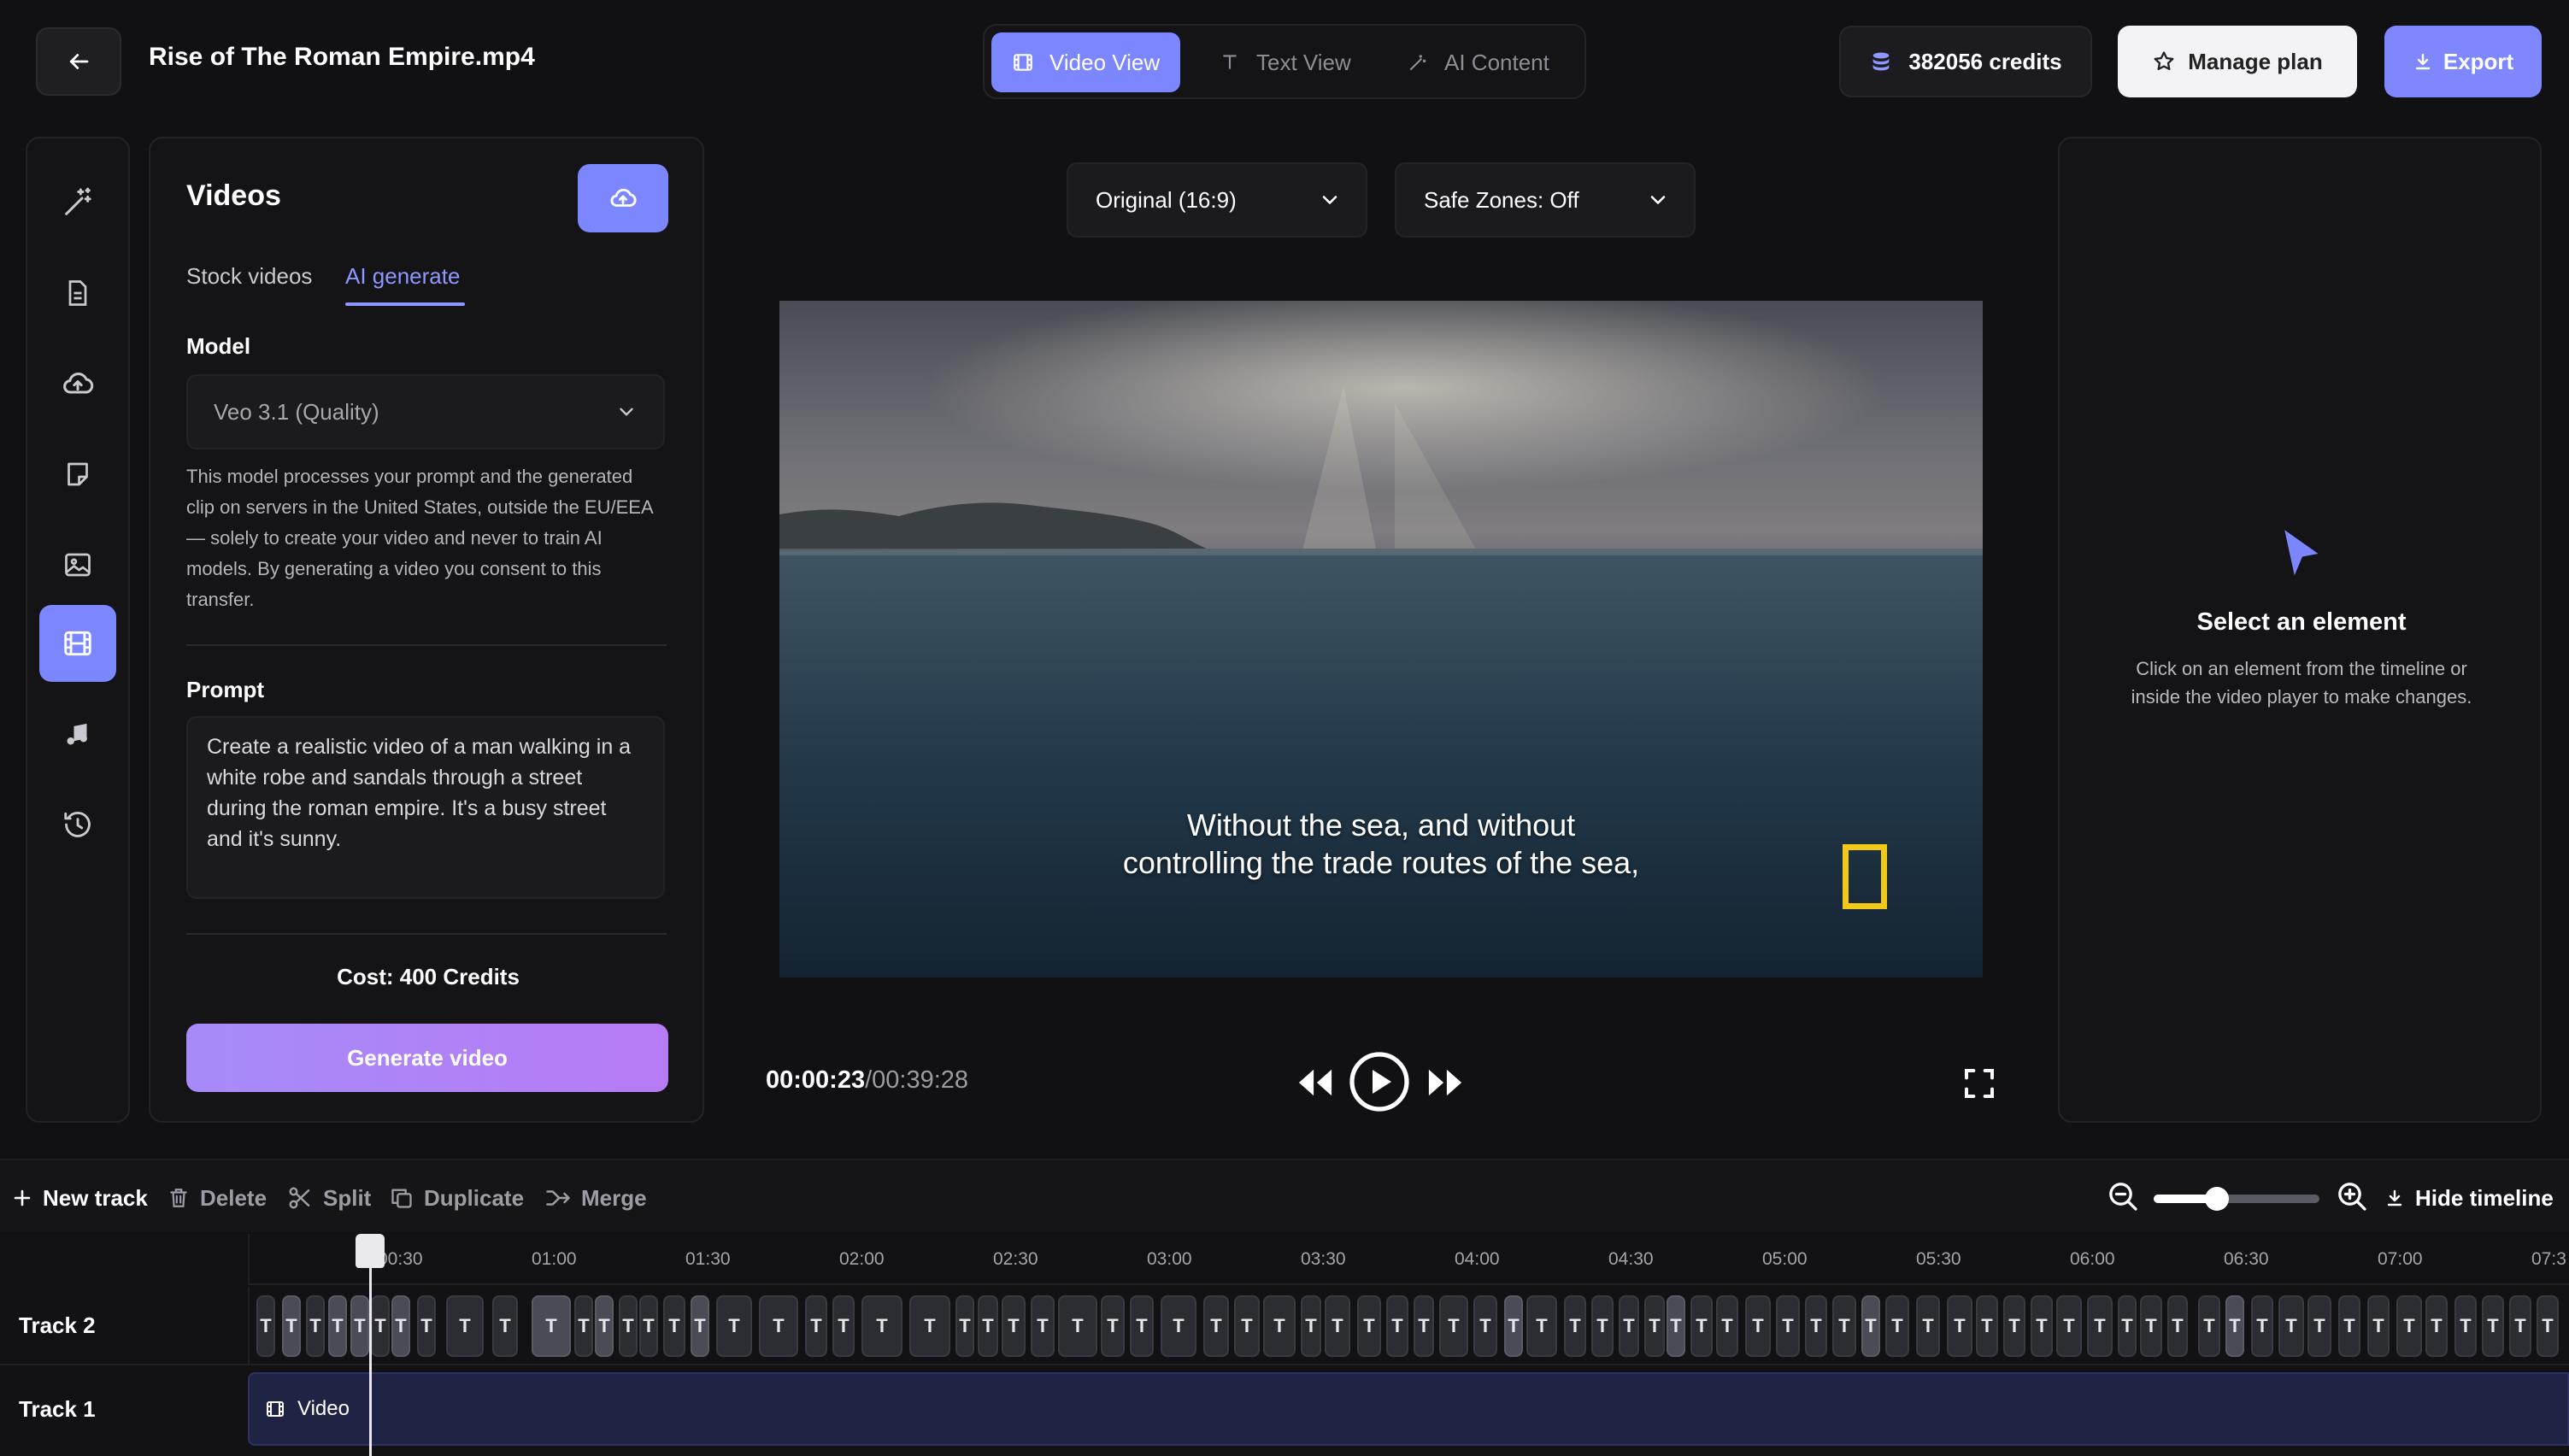 Image resolution: width=2569 pixels, height=1456 pixels. Describe the element at coordinates (1478, 62) in the screenshot. I see `tab-ai-content: AI Content` at that location.